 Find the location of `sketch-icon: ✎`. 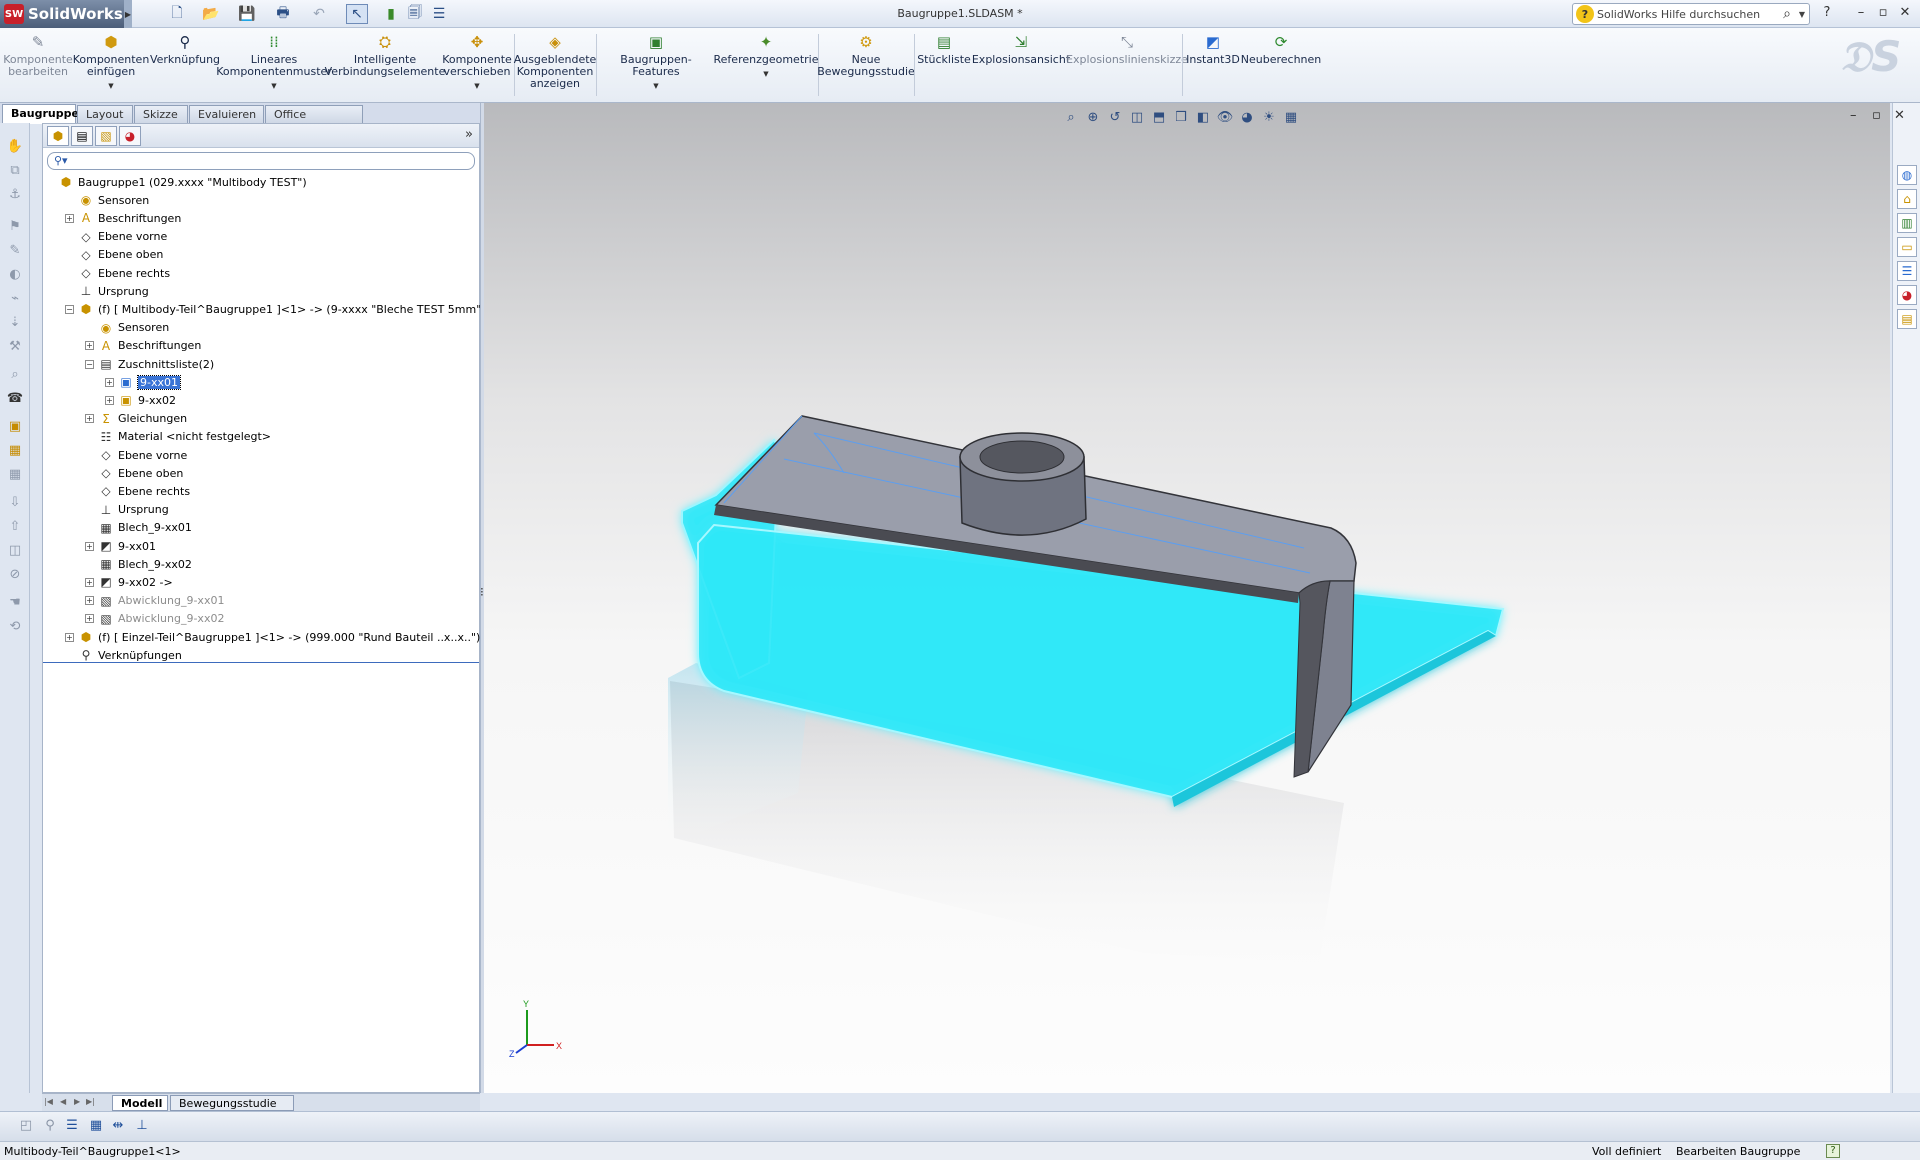

sketch-icon: ✎ is located at coordinates (15, 252).